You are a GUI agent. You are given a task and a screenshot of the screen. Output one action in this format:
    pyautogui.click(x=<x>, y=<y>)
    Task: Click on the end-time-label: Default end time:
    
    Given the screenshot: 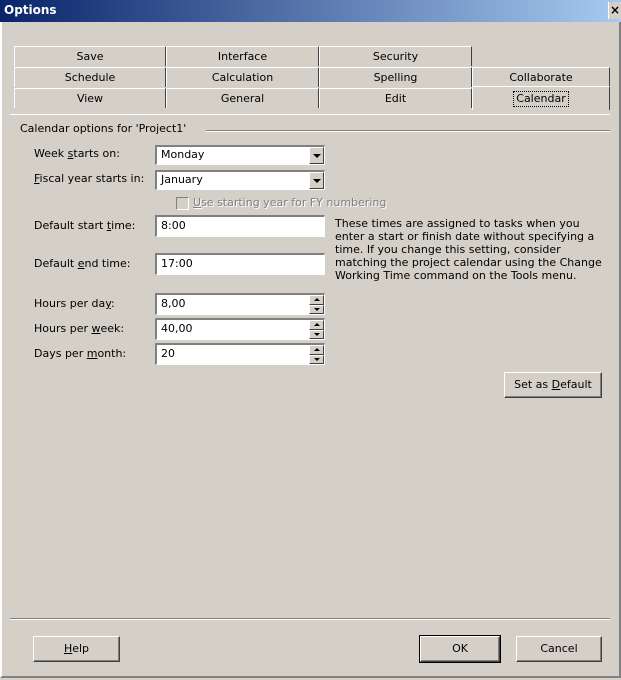 What is the action you would take?
    pyautogui.click(x=82, y=263)
    